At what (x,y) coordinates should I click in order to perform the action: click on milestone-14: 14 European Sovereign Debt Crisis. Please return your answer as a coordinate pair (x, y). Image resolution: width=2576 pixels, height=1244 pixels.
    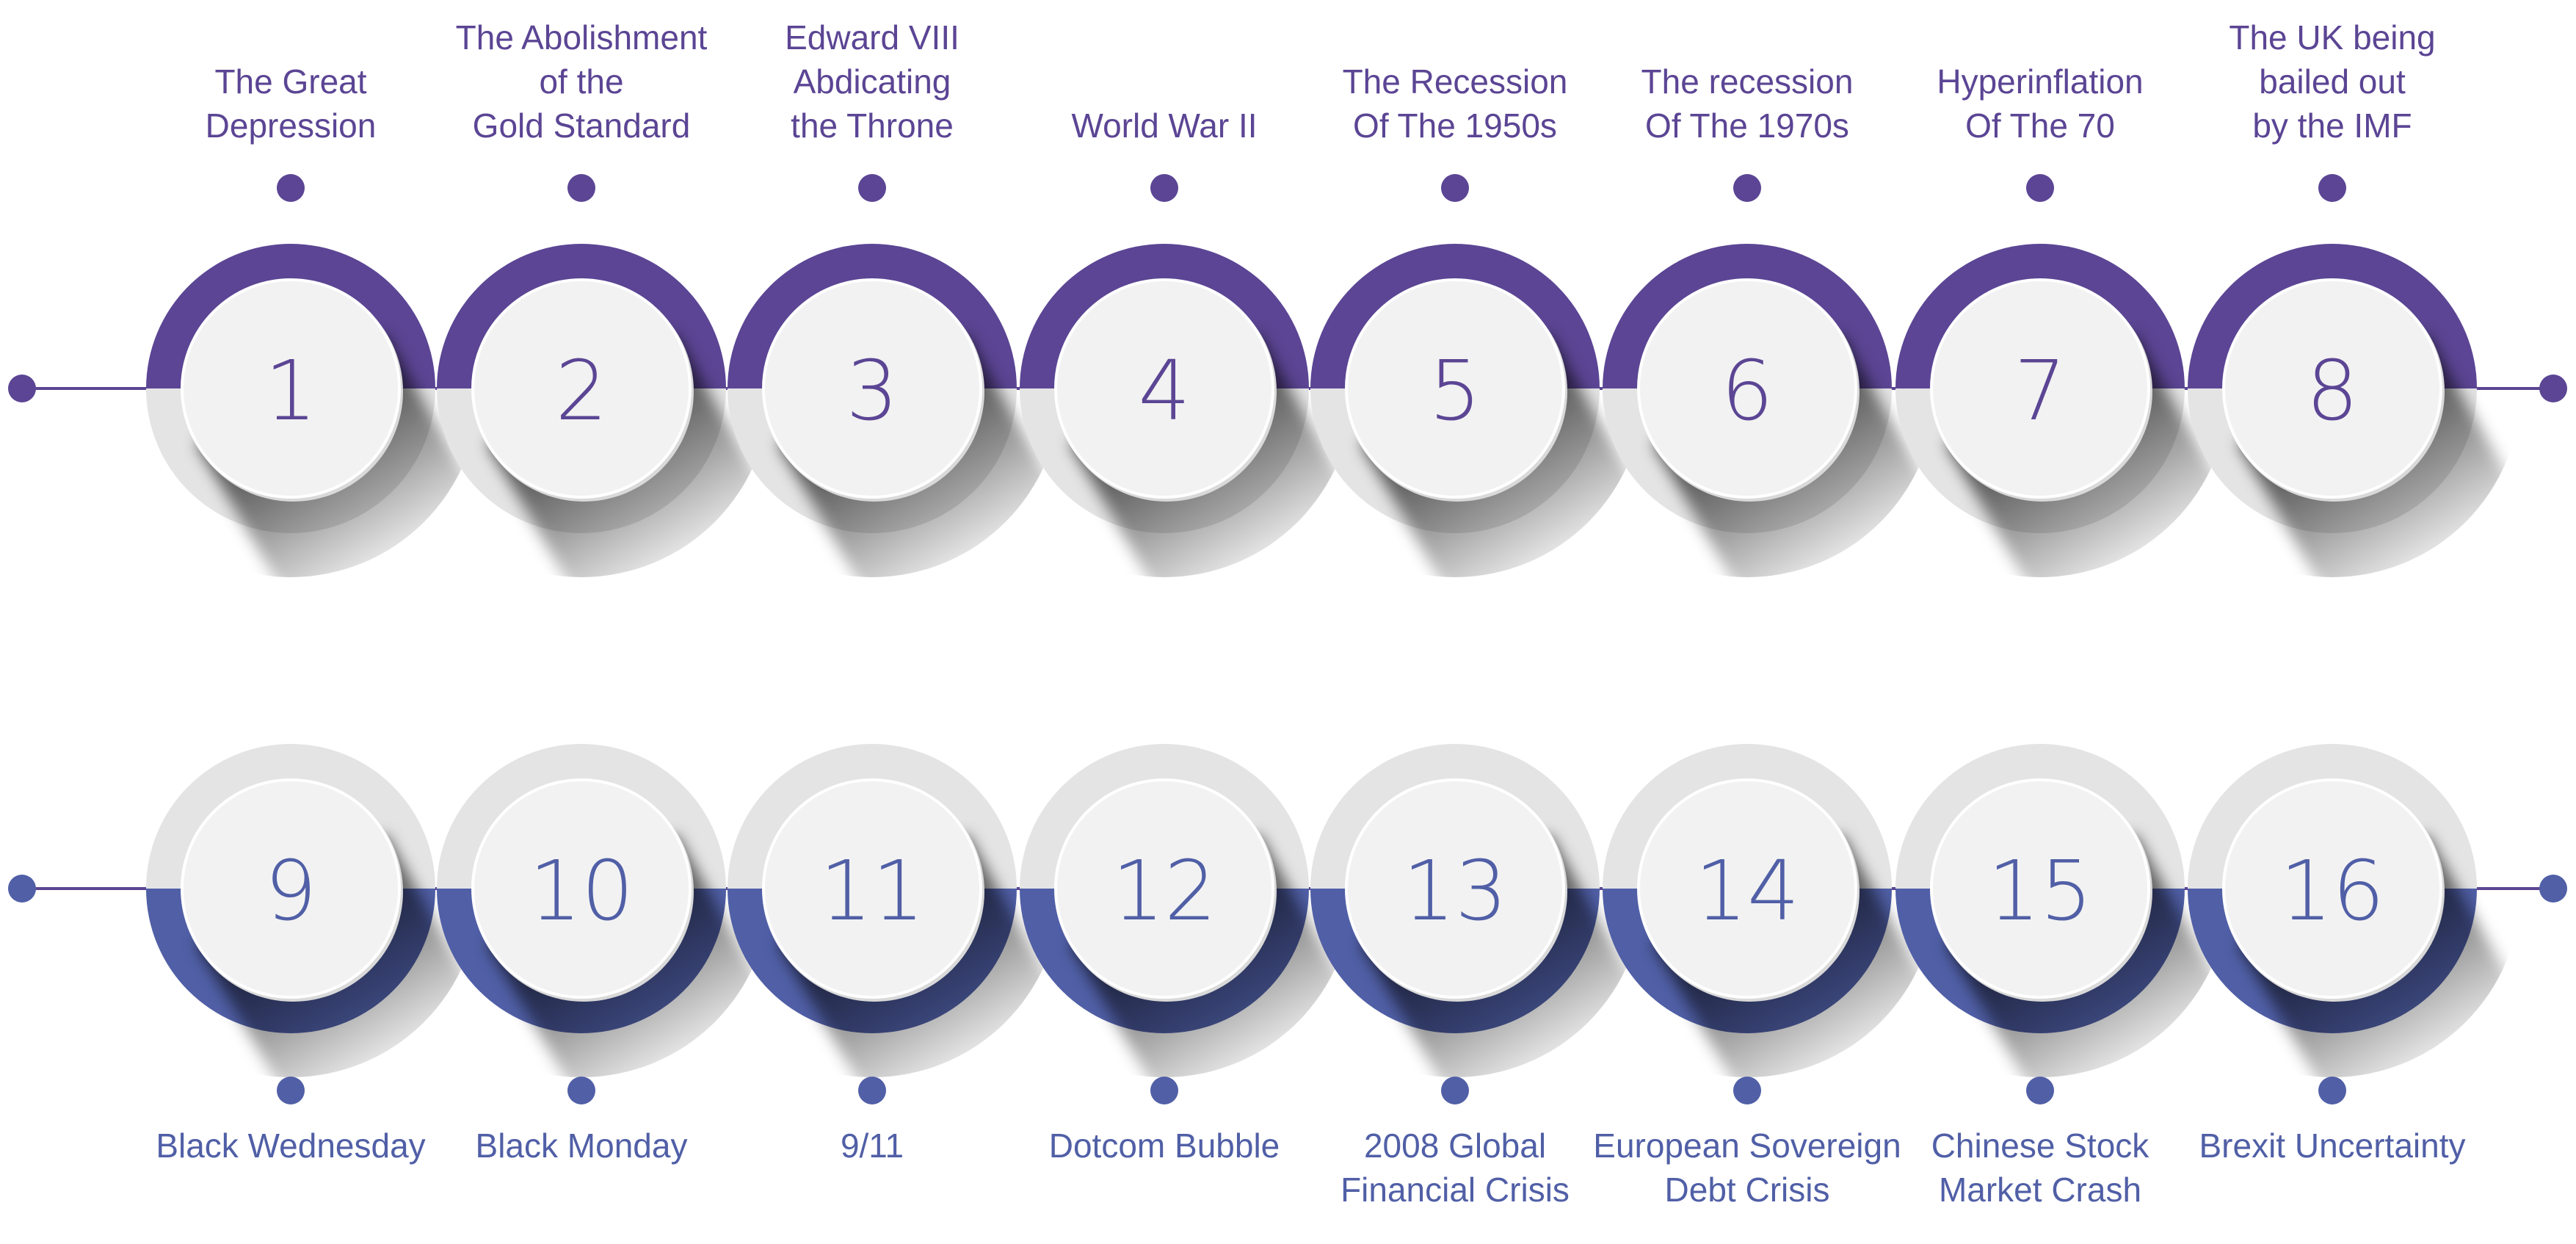
    Looking at the image, I should click on (1765, 976).